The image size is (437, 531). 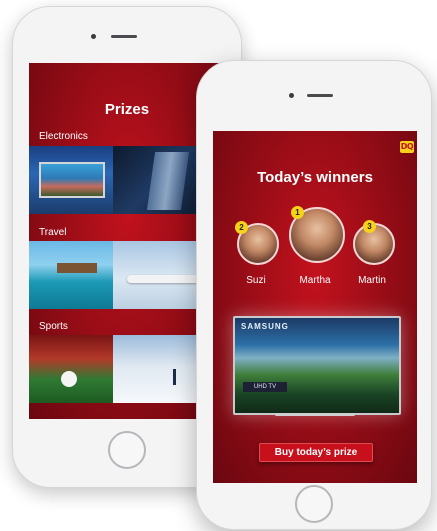 I want to click on prize-tile-tv, so click(x=71, y=180).